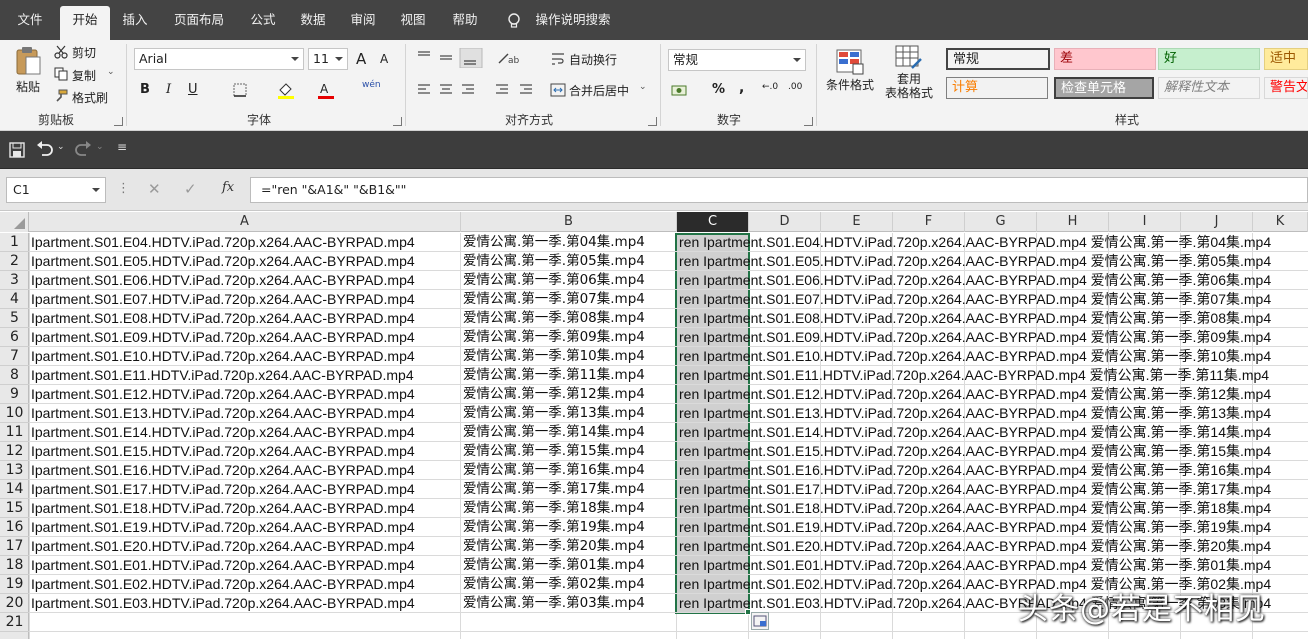 This screenshot has width=1308, height=639. I want to click on column-header-b: B, so click(569, 222).